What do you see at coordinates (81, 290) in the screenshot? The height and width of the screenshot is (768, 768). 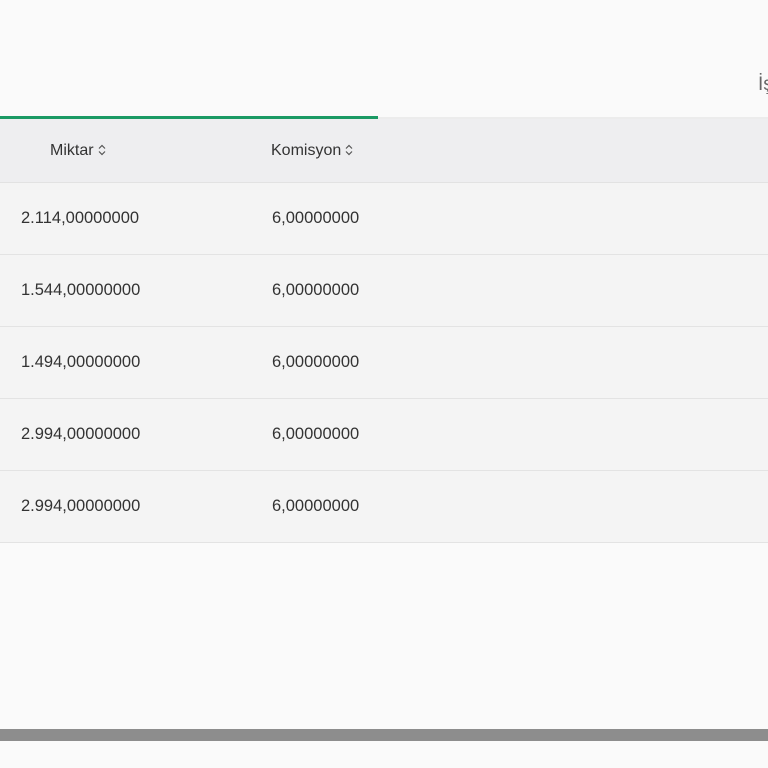 I see `cell-miktar: 1.544,00000000` at bounding box center [81, 290].